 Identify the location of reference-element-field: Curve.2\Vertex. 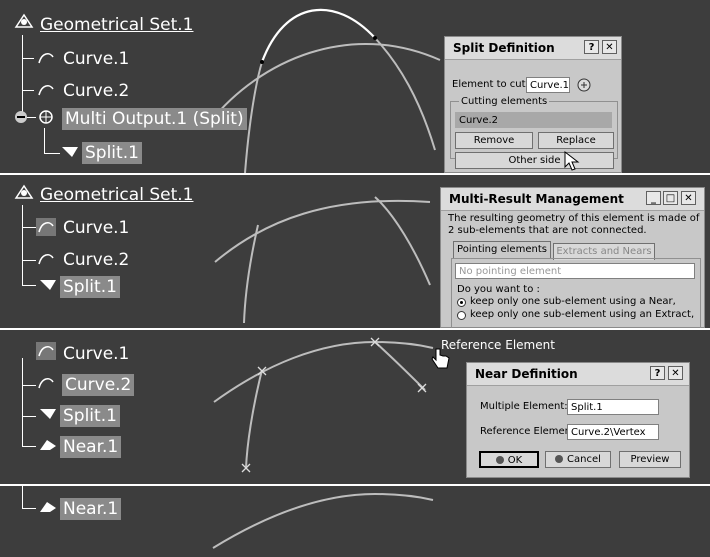
(613, 432).